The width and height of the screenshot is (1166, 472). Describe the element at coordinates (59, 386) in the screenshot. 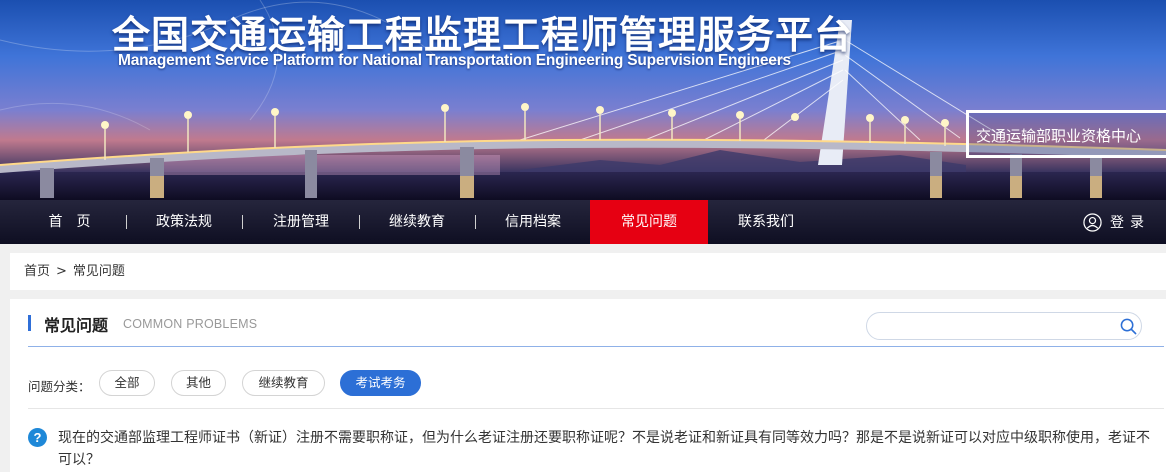

I see `category-label: 问题分类：` at that location.